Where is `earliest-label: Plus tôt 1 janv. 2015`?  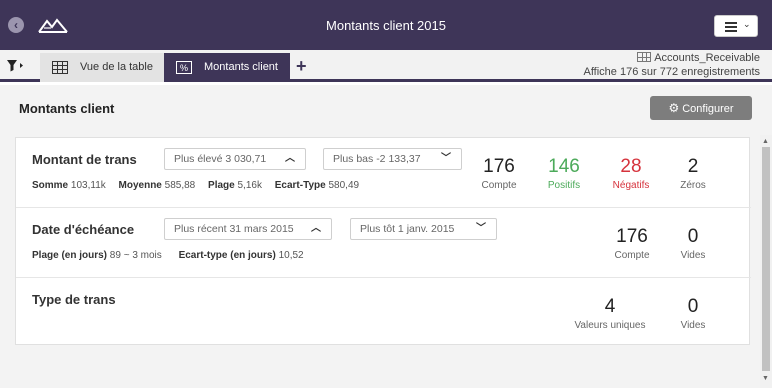 earliest-label: Plus tôt 1 janv. 2015 is located at coordinates (407, 229).